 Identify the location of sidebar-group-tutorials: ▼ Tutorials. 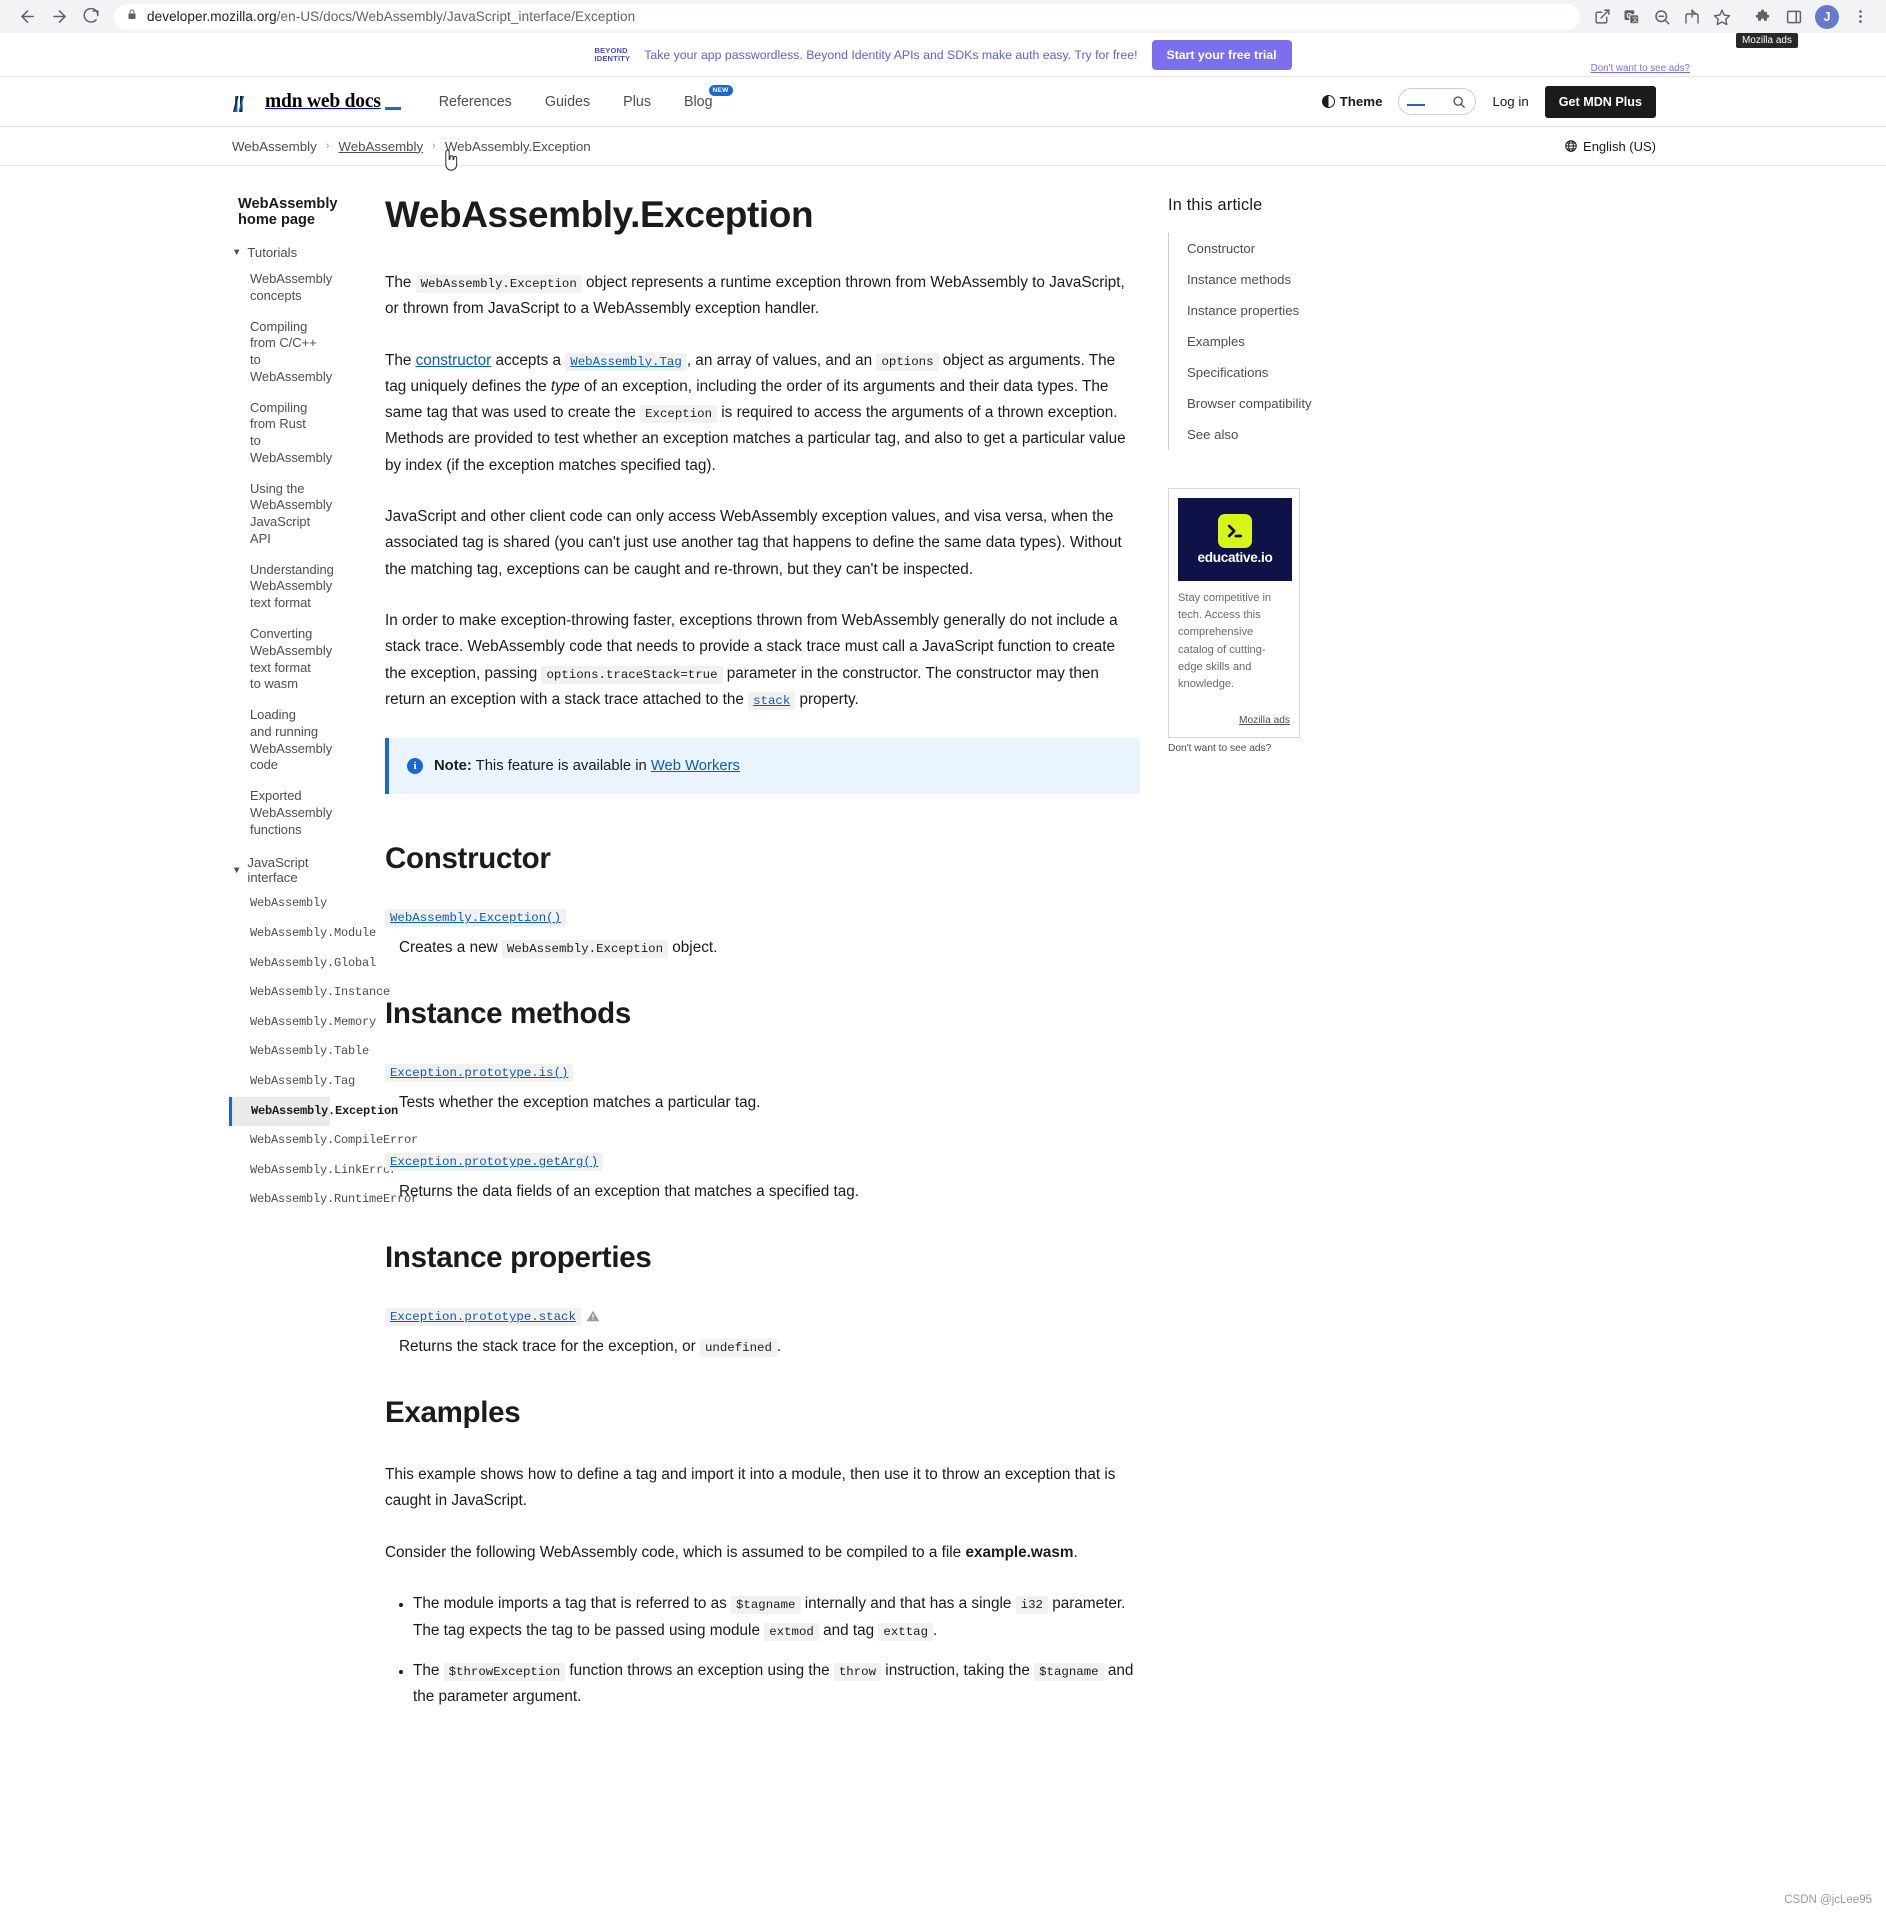
(281, 252).